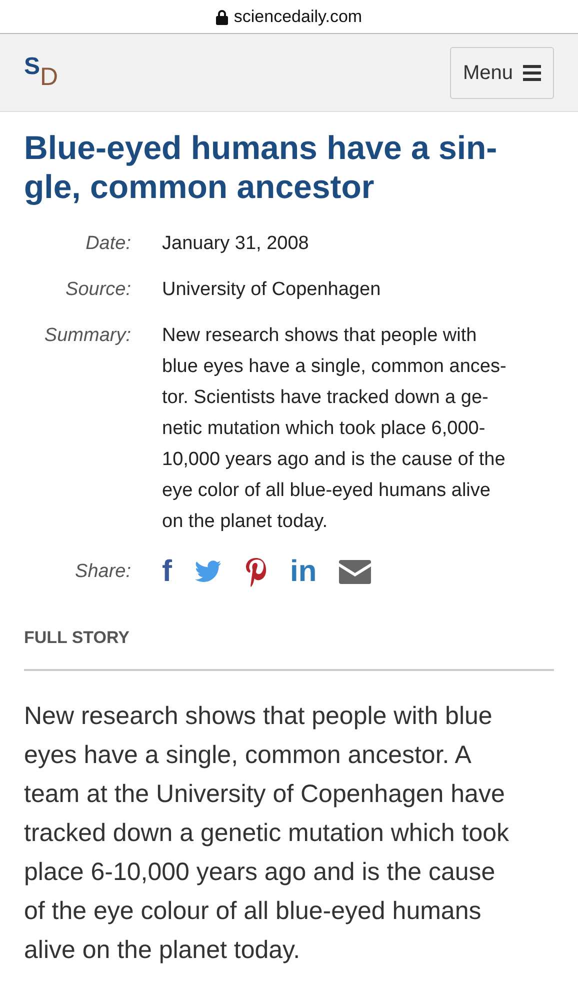  I want to click on article-title: Blue-eyed humans have a sin- gle, common ancestor, so click(261, 167).